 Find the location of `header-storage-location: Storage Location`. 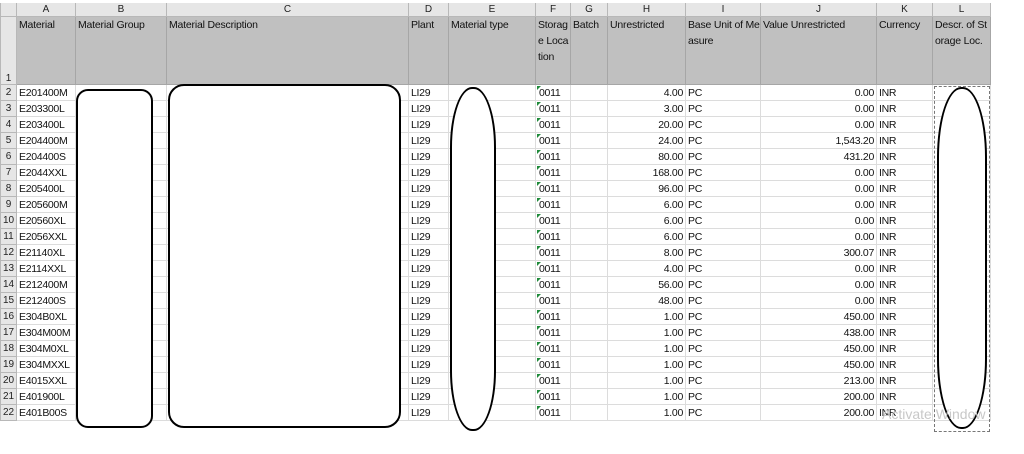

header-storage-location: Storage Location is located at coordinates (553, 50).